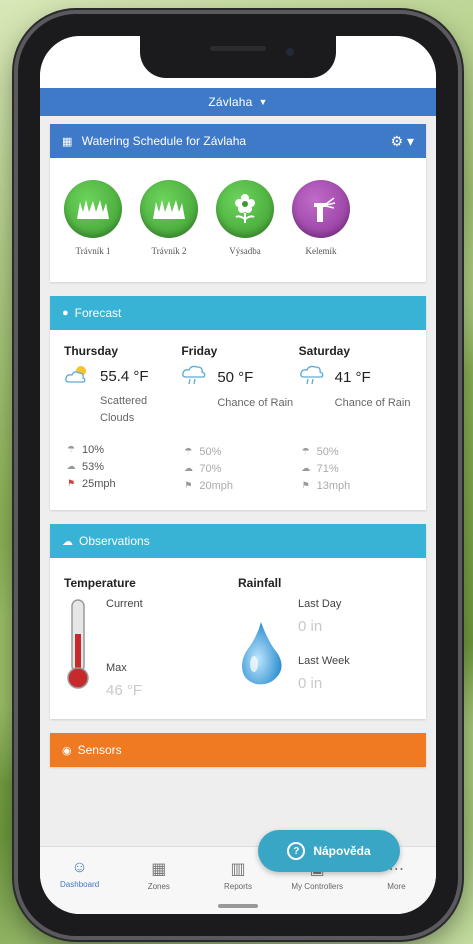 This screenshot has height=944, width=473. I want to click on nav-label: More, so click(396, 886).